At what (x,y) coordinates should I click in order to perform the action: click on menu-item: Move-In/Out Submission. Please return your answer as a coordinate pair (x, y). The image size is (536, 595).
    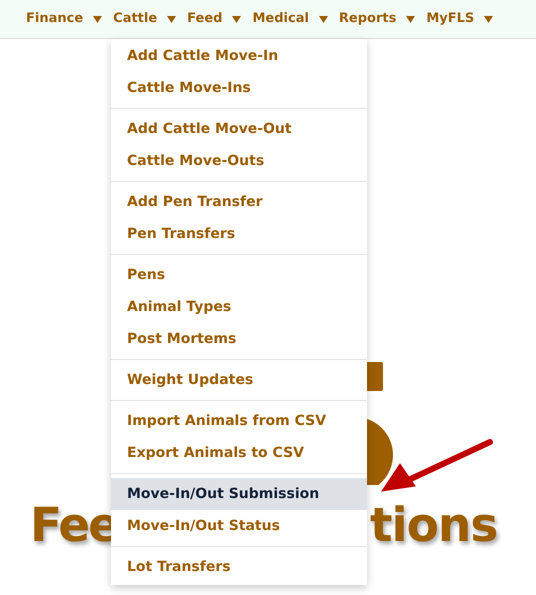
    Looking at the image, I should click on (239, 494).